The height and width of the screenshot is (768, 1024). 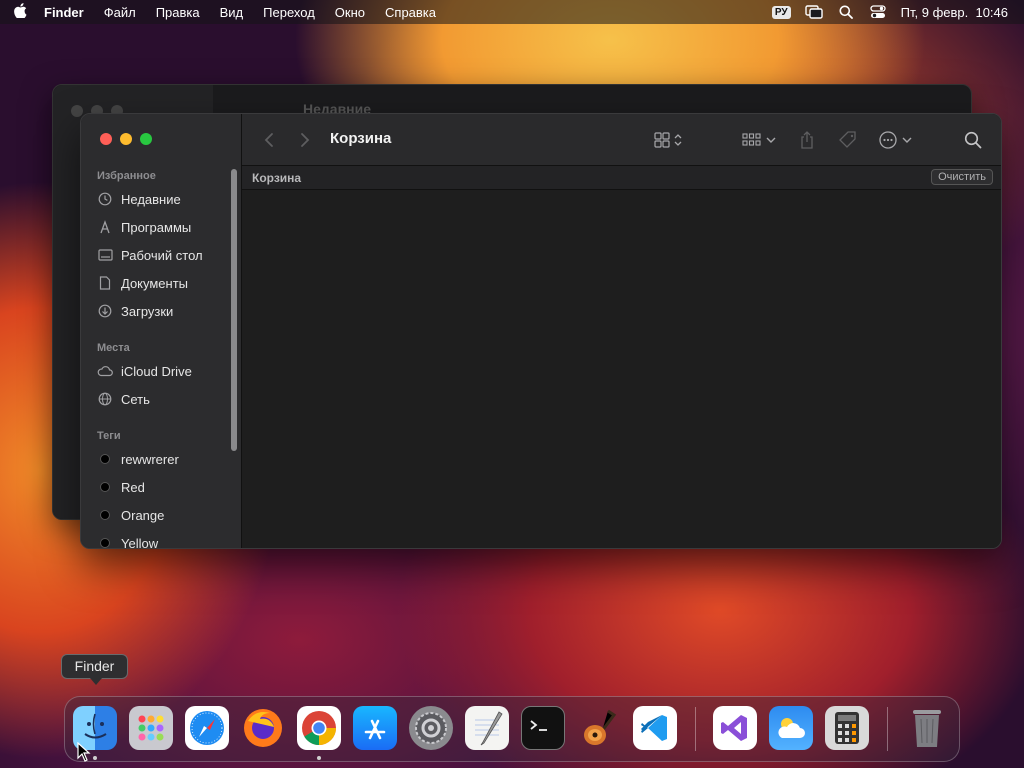 I want to click on sidebar-item-recents: Недавние, so click(x=139, y=199).